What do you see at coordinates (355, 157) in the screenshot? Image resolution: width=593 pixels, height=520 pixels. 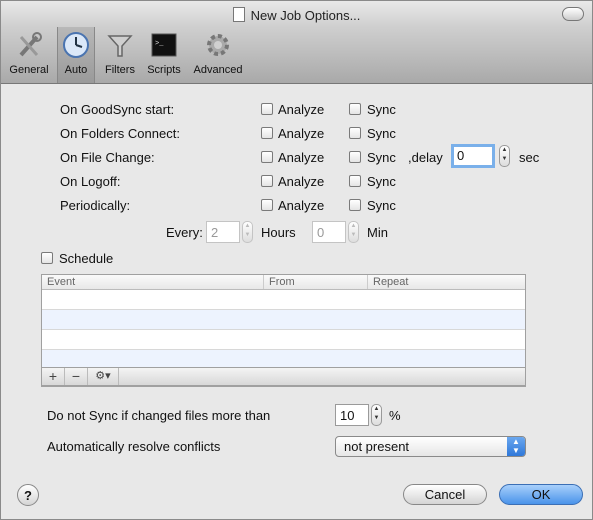 I see `on-file-change-sync-checkbox` at bounding box center [355, 157].